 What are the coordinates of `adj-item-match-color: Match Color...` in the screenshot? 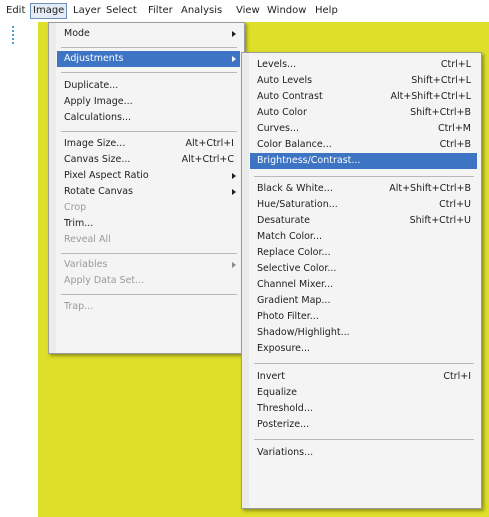 It's located at (363, 237).